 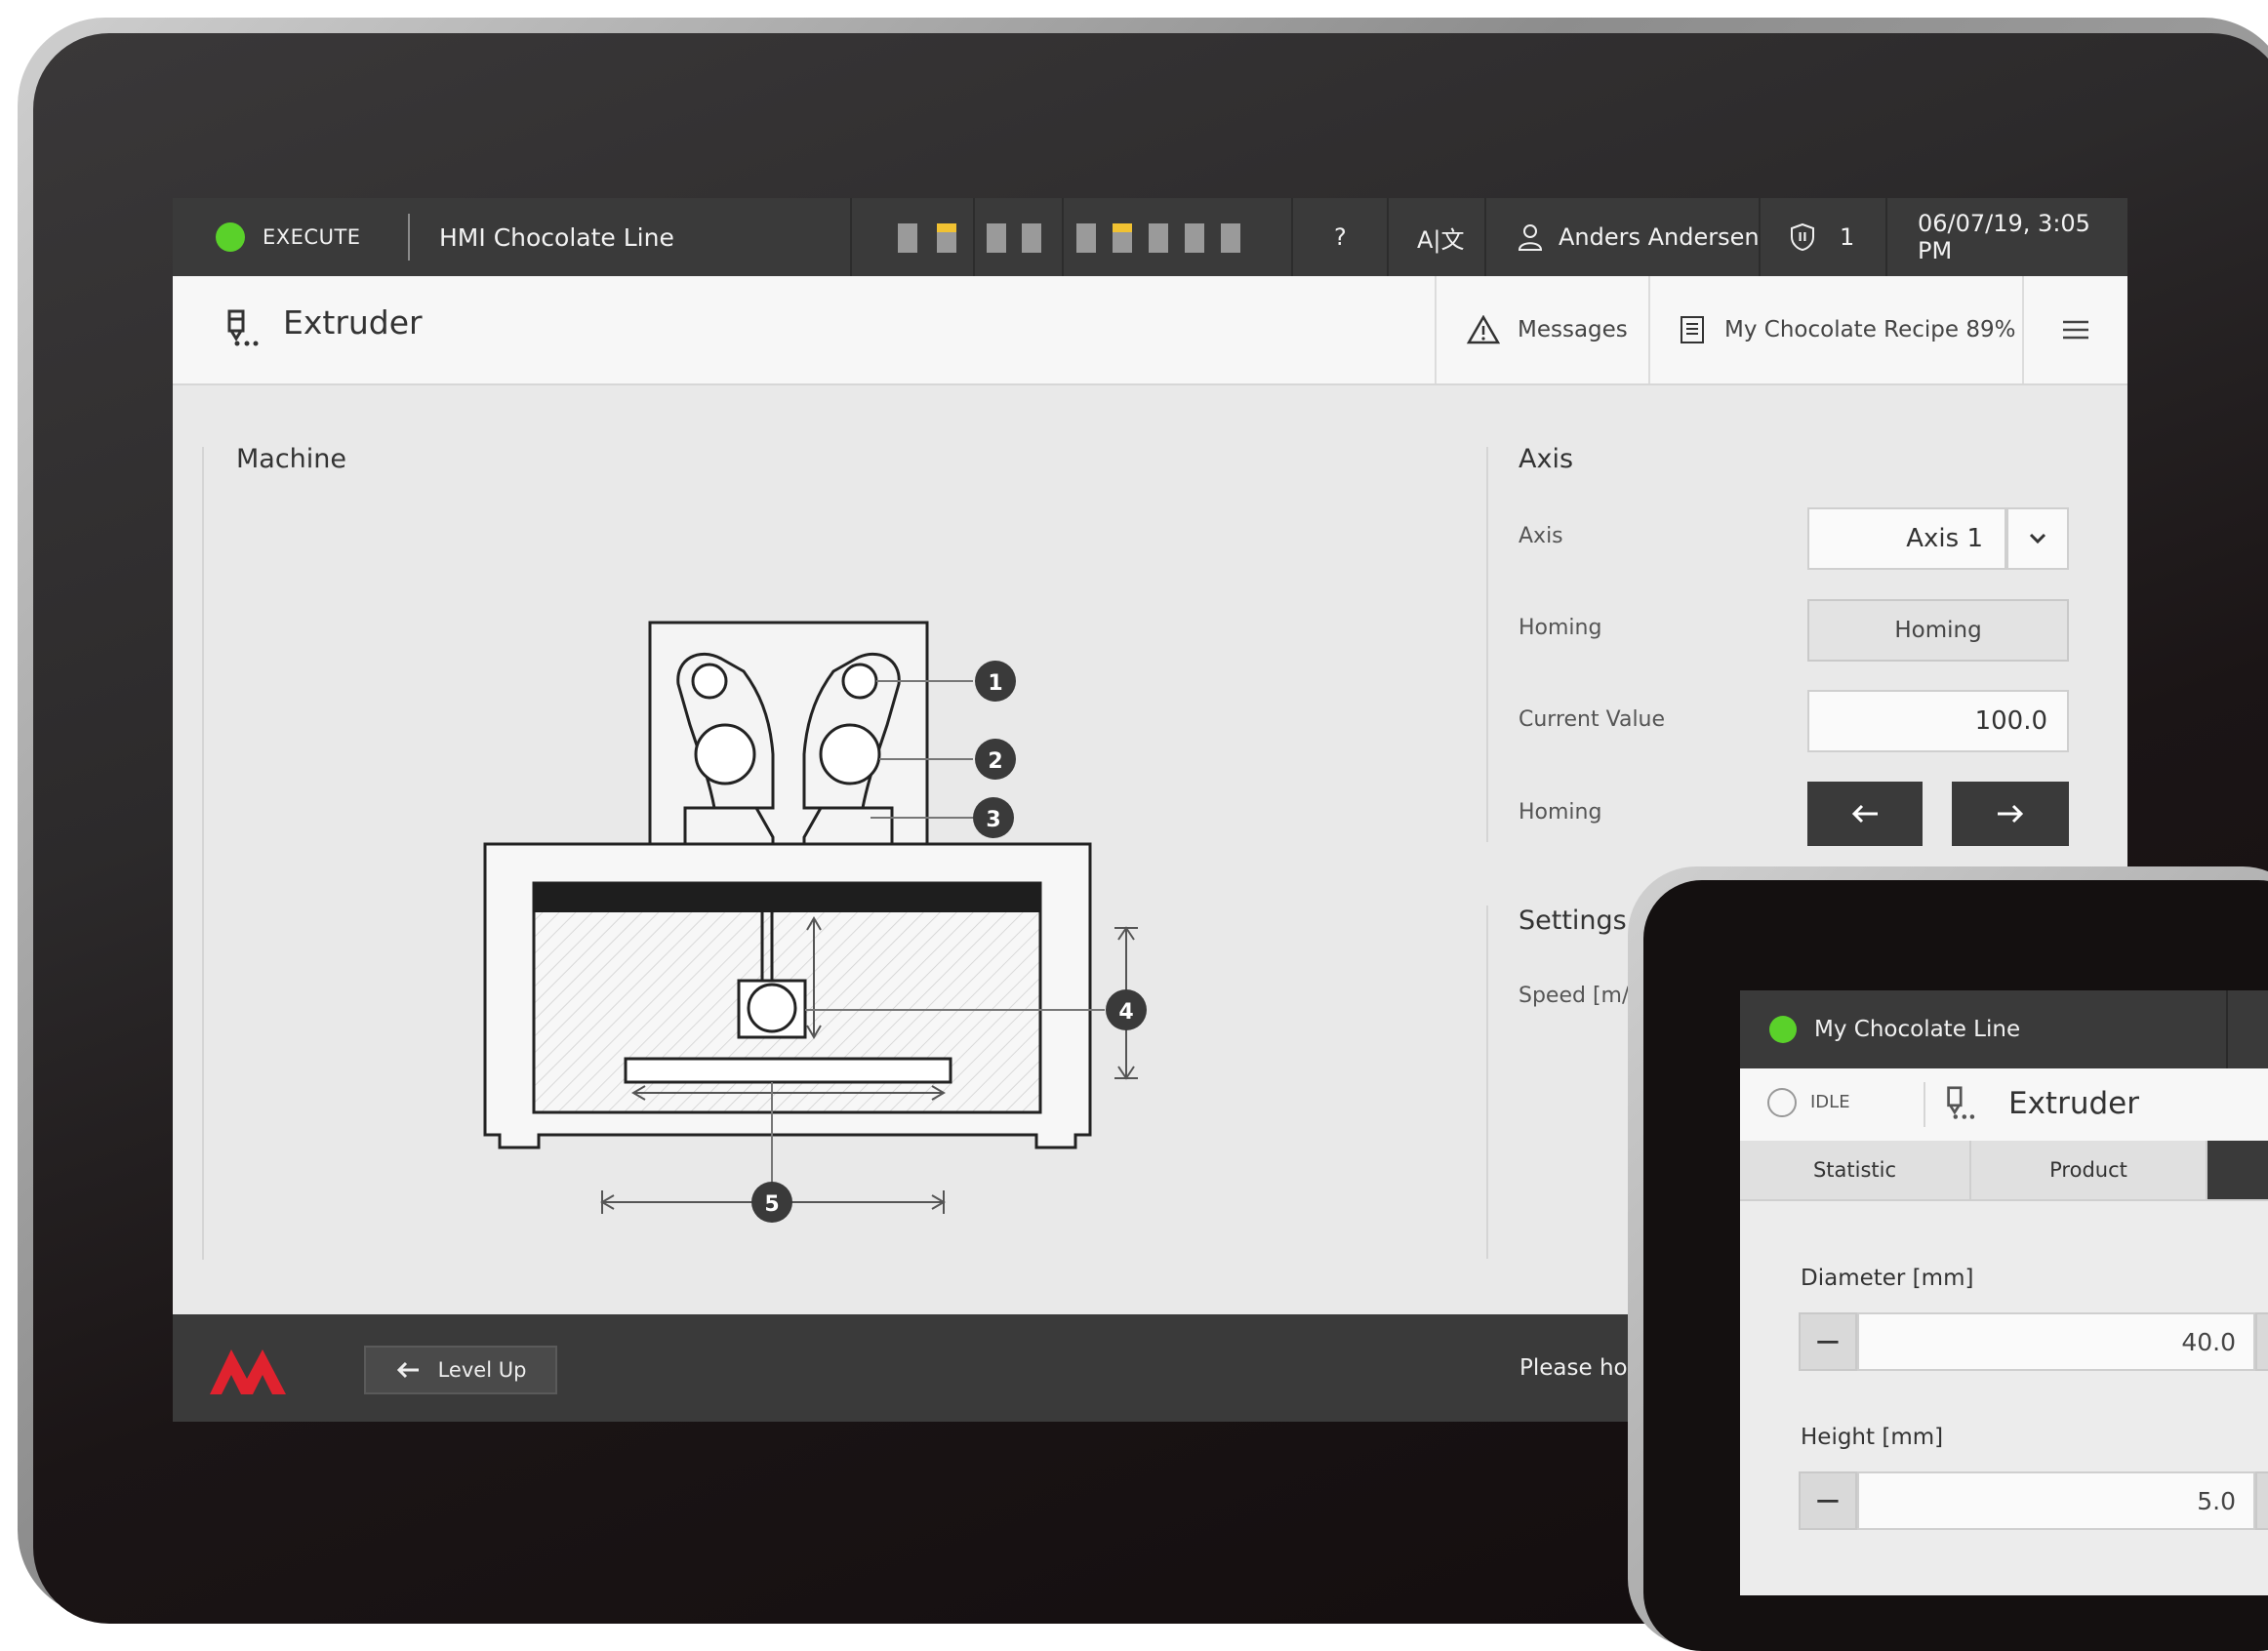 I want to click on page-title: Extruder, so click(x=353, y=322).